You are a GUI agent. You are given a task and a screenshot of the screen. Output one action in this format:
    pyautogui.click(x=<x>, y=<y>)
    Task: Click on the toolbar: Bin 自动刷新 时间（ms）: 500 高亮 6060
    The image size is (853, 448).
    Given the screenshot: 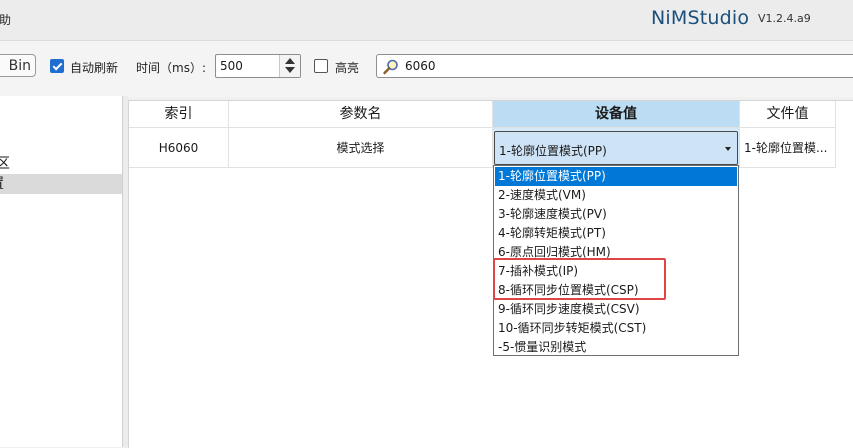 What is the action you would take?
    pyautogui.click(x=426, y=68)
    